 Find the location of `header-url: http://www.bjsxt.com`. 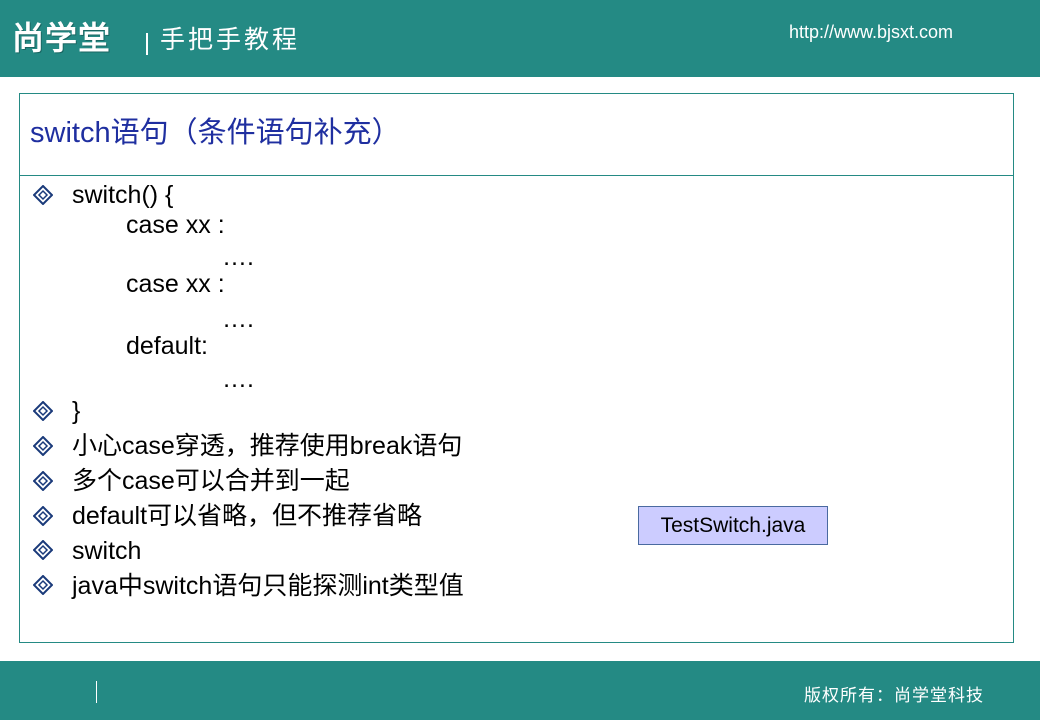

header-url: http://www.bjsxt.com is located at coordinates (871, 32).